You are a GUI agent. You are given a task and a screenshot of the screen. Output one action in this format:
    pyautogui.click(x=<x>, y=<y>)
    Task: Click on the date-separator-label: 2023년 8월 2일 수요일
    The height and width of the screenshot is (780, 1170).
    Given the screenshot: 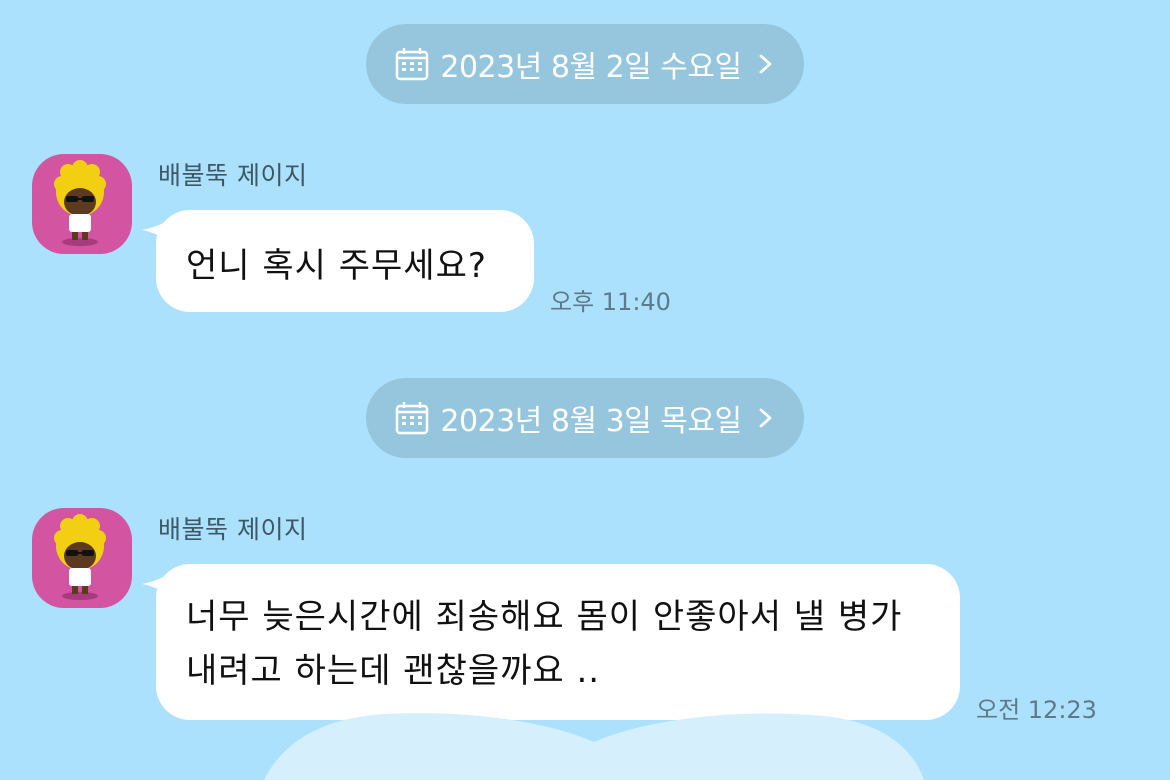 What is the action you would take?
    pyautogui.click(x=591, y=67)
    